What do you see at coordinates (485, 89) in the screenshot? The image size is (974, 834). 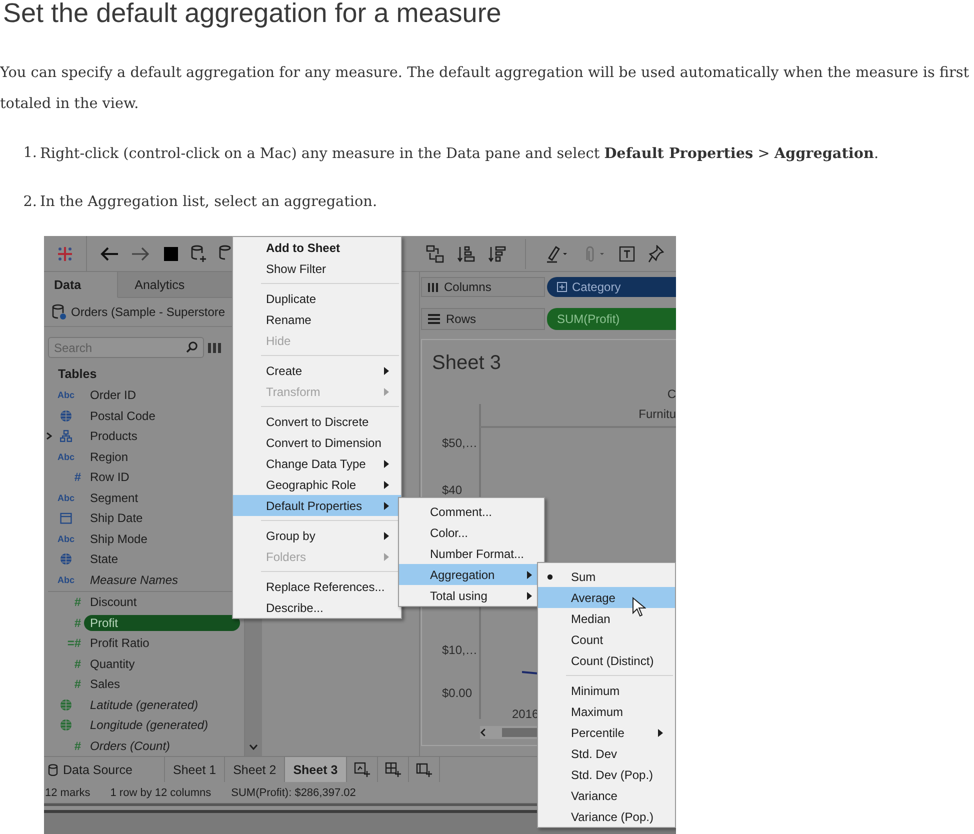 I see `intro-paragraph: You can specify a default aggregation for any measure. The default aggregation will be used automatically when the measure is first totaled in the view.` at bounding box center [485, 89].